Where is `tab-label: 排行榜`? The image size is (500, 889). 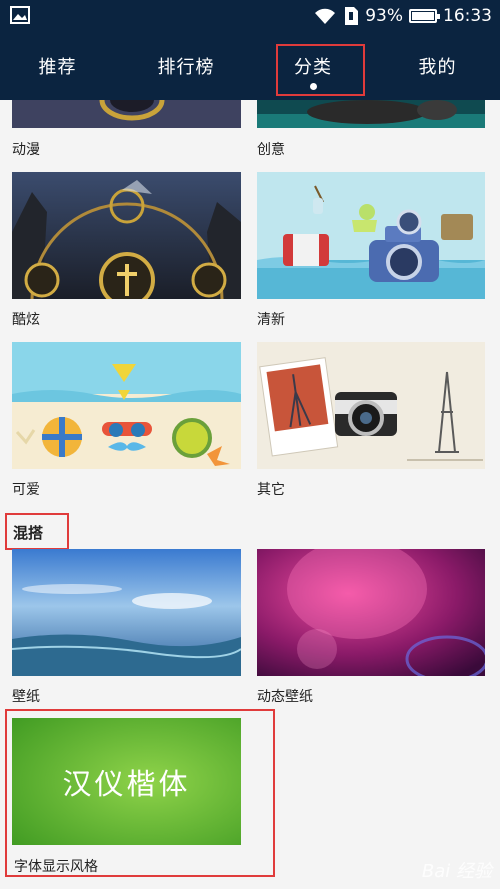
tab-label: 排行榜 is located at coordinates (186, 67).